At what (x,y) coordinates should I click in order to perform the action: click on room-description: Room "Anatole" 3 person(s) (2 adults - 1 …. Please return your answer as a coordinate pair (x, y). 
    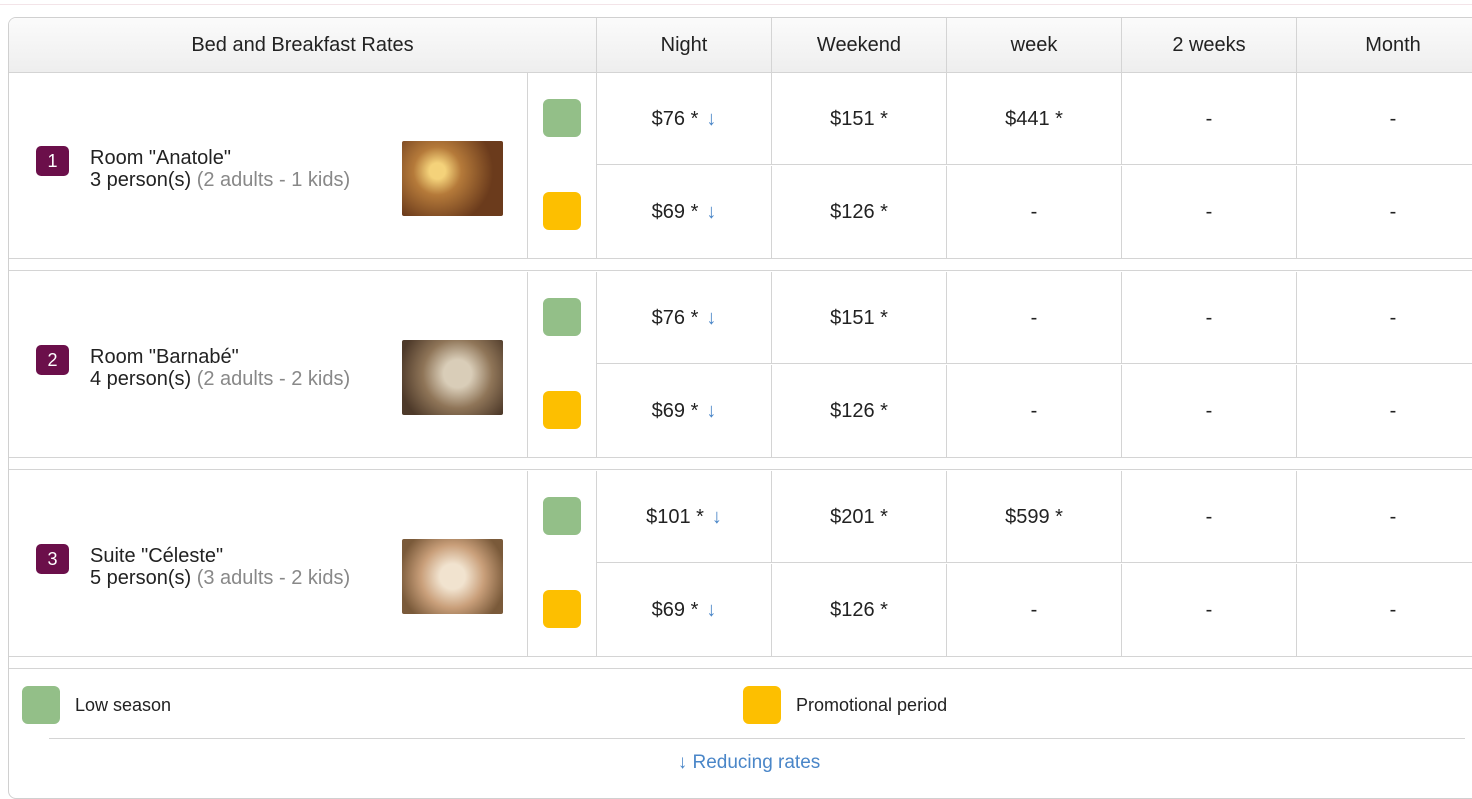
    Looking at the image, I should click on (230, 169).